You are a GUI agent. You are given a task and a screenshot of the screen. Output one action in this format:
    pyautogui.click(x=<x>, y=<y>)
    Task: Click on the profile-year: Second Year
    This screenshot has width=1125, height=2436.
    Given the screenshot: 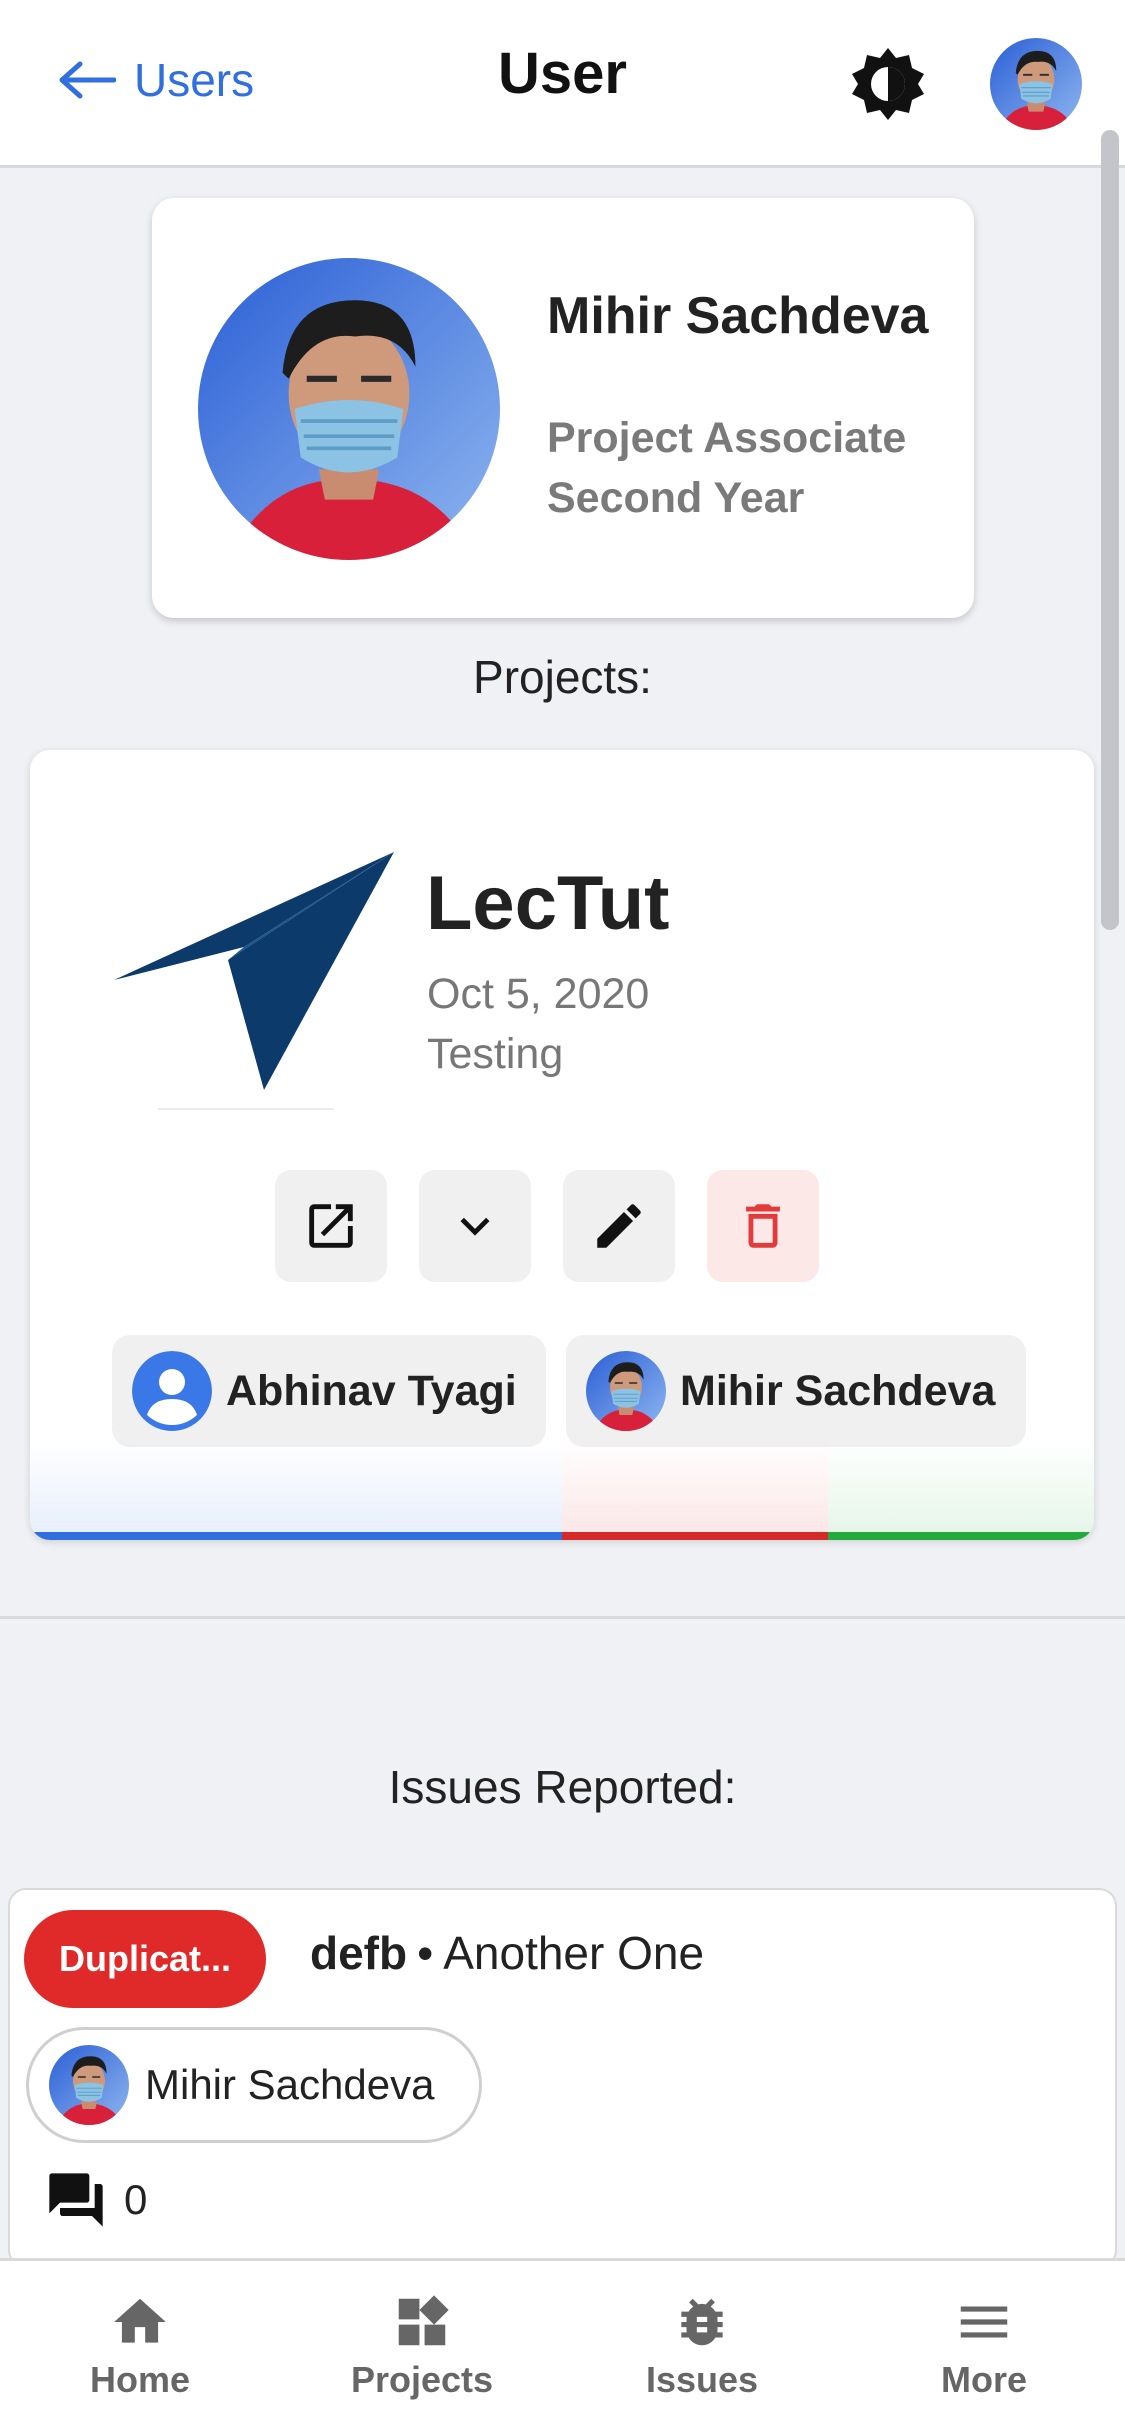 What is the action you would take?
    pyautogui.click(x=676, y=498)
    